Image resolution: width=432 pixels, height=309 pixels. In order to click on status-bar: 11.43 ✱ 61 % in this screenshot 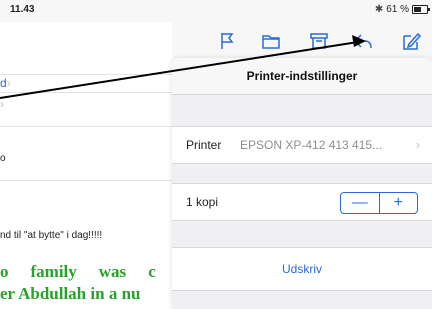, I will do `click(216, 11)`.